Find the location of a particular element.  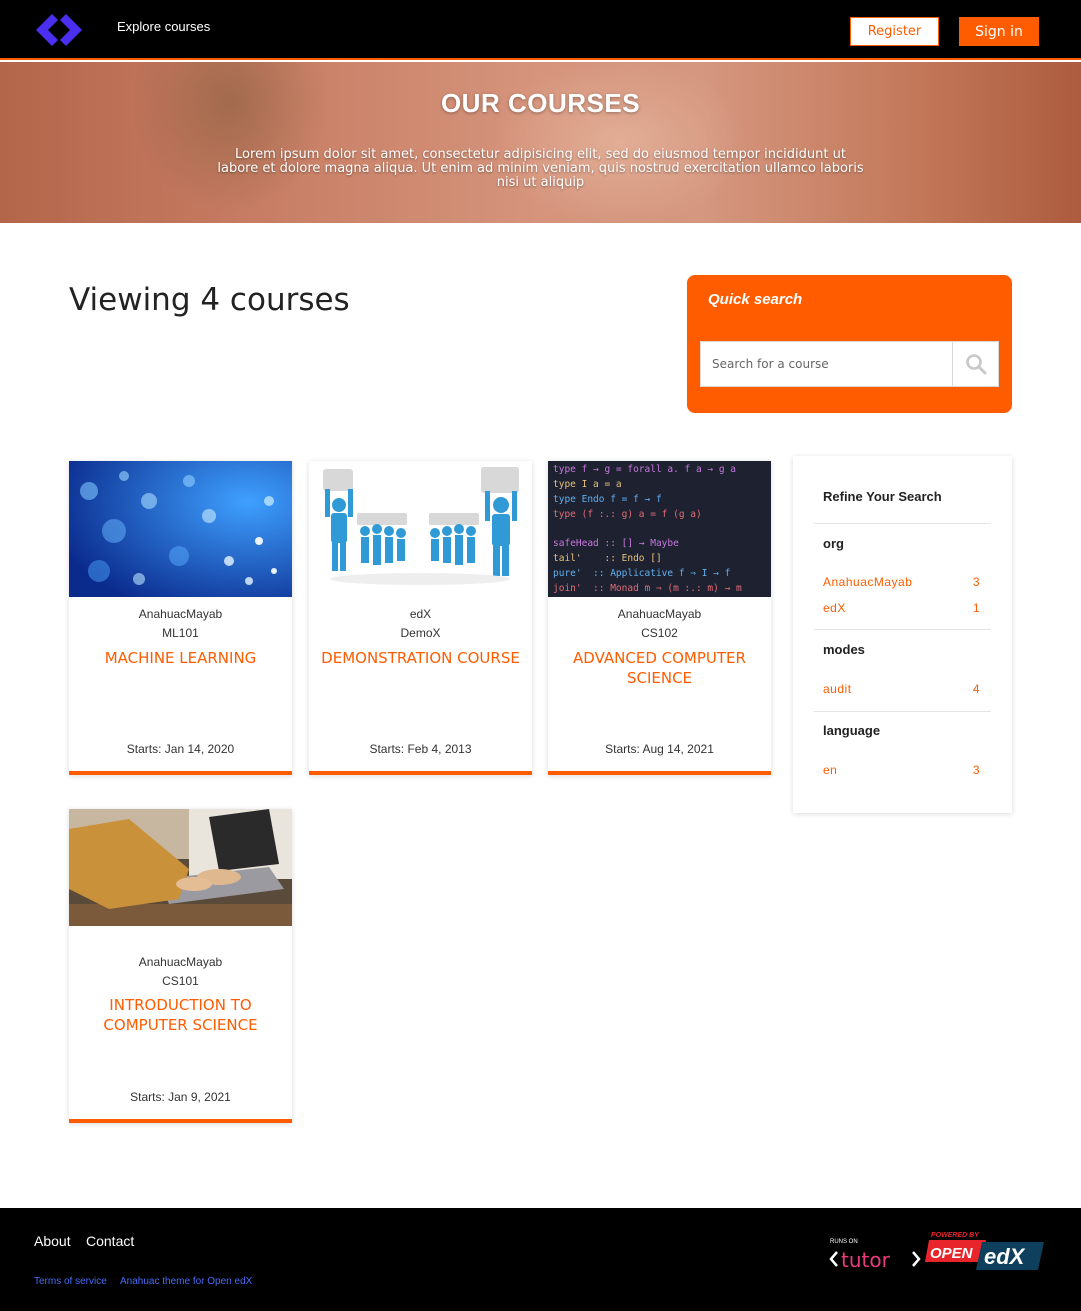

facet-option-anahuacmayab: AnahuacMayab 3 is located at coordinates (901, 582).